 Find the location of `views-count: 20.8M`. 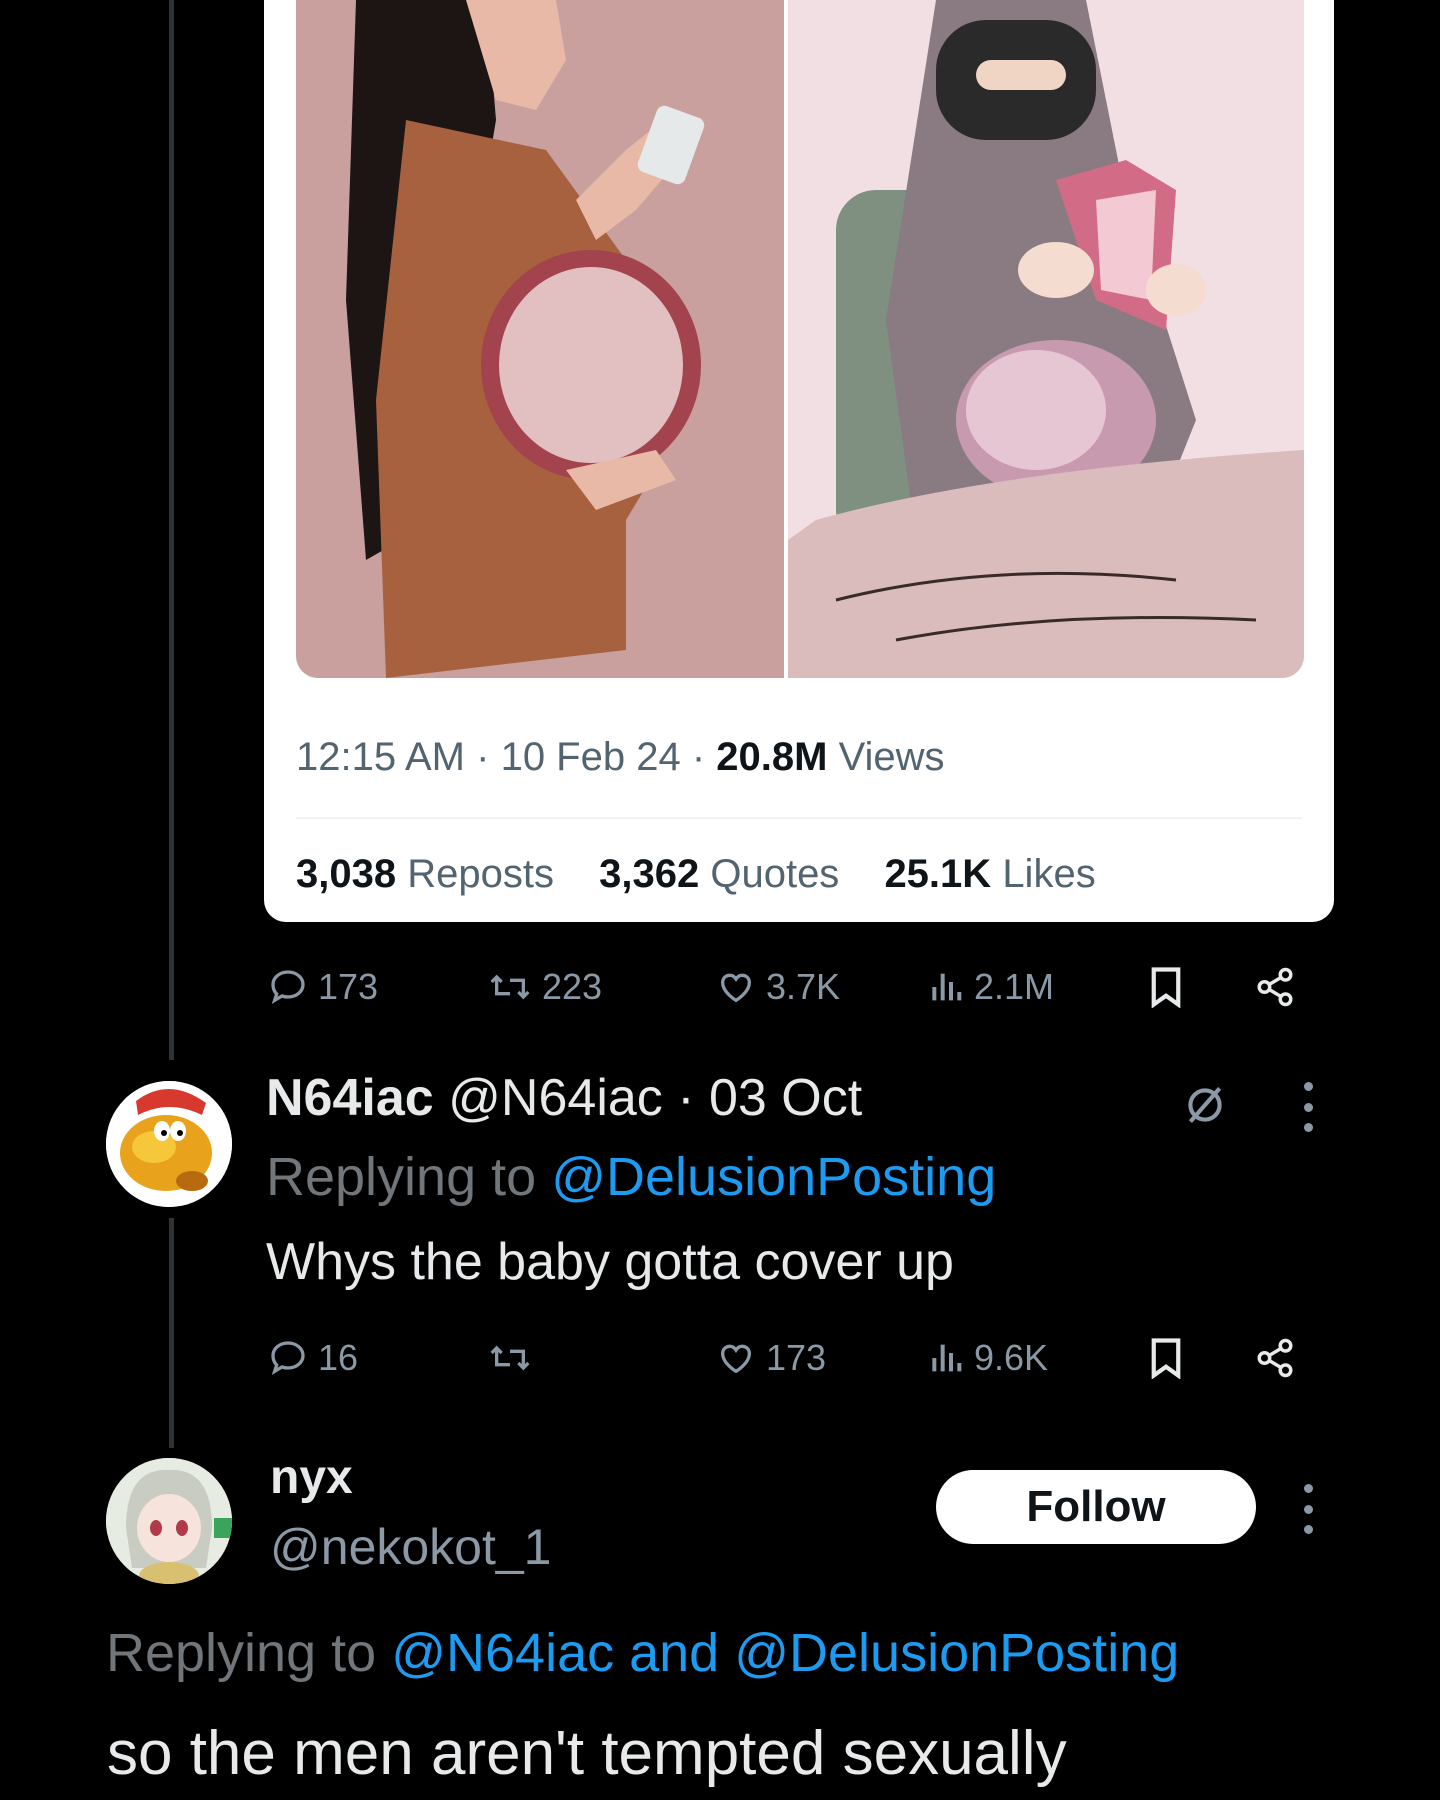

views-count: 20.8M is located at coordinates (772, 757).